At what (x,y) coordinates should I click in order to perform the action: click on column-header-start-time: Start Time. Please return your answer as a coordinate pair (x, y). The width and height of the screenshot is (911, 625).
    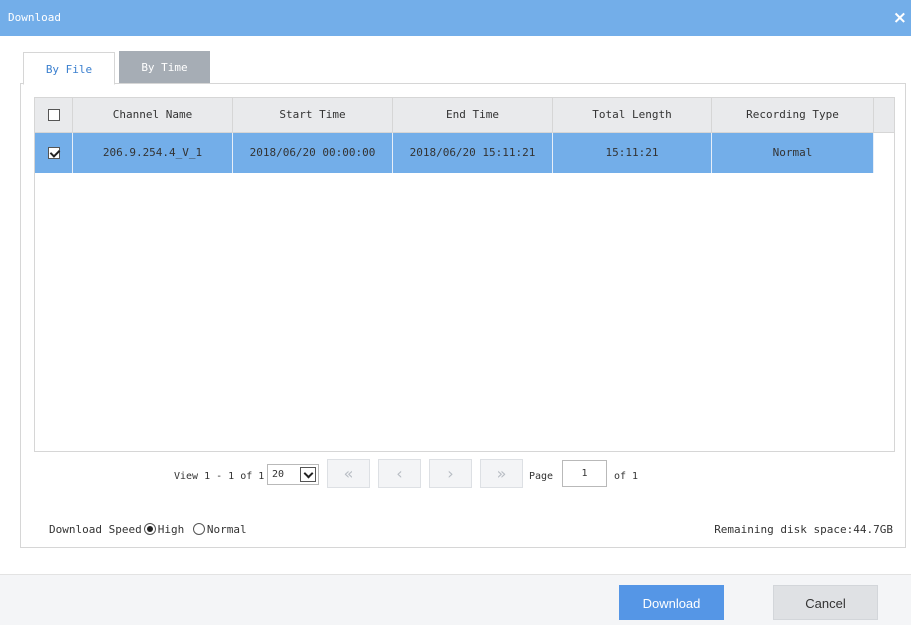
    Looking at the image, I should click on (313, 115).